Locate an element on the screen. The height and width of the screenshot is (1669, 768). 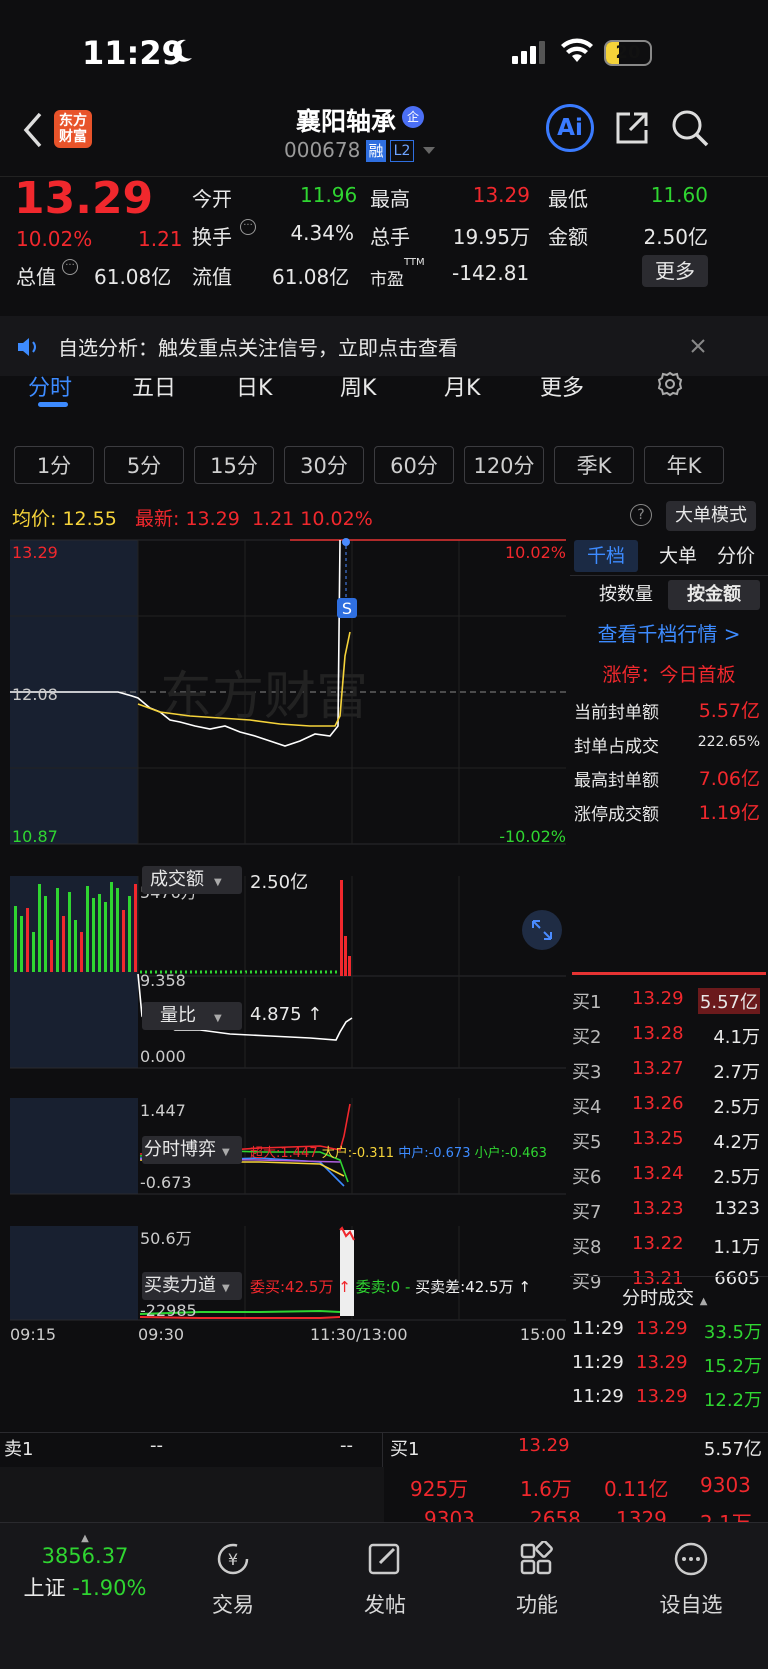
stat-value: 1.19亿 is located at coordinates (729, 813).